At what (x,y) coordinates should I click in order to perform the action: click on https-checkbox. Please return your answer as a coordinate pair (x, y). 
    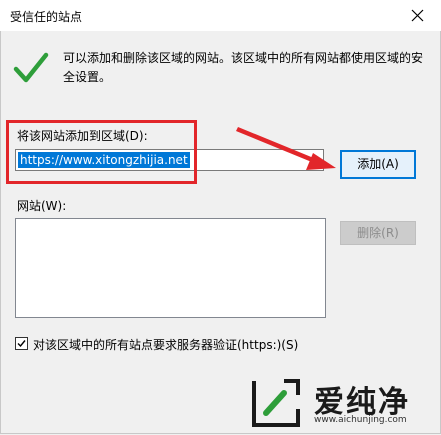
    Looking at the image, I should click on (21, 343).